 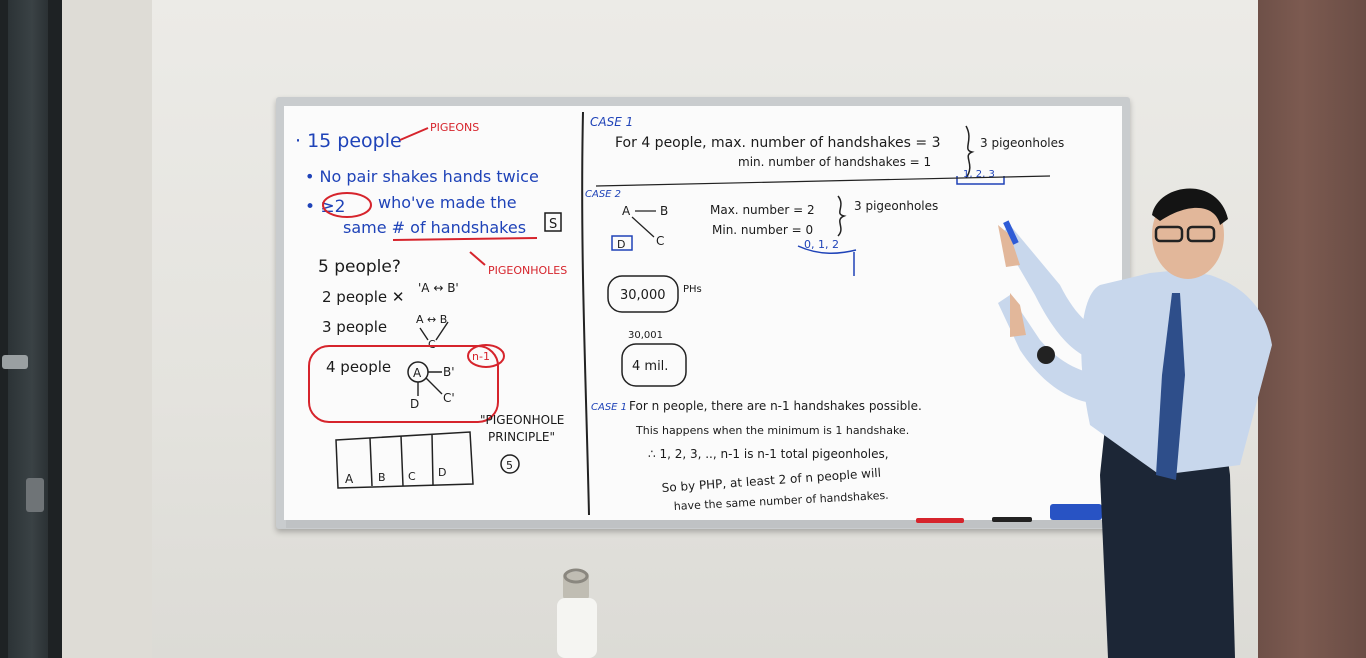 What do you see at coordinates (348, 141) in the screenshot?
I see `text-15-people: · 15 people` at bounding box center [348, 141].